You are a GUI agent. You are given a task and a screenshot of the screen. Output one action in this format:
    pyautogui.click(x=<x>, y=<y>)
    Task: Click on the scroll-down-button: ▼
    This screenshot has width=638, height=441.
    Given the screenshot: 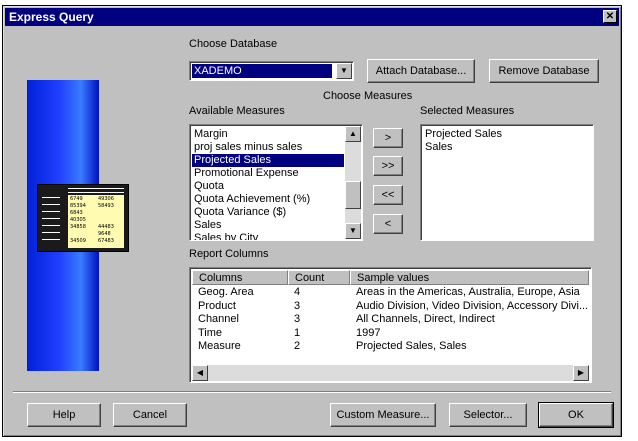 What is the action you would take?
    pyautogui.click(x=353, y=231)
    